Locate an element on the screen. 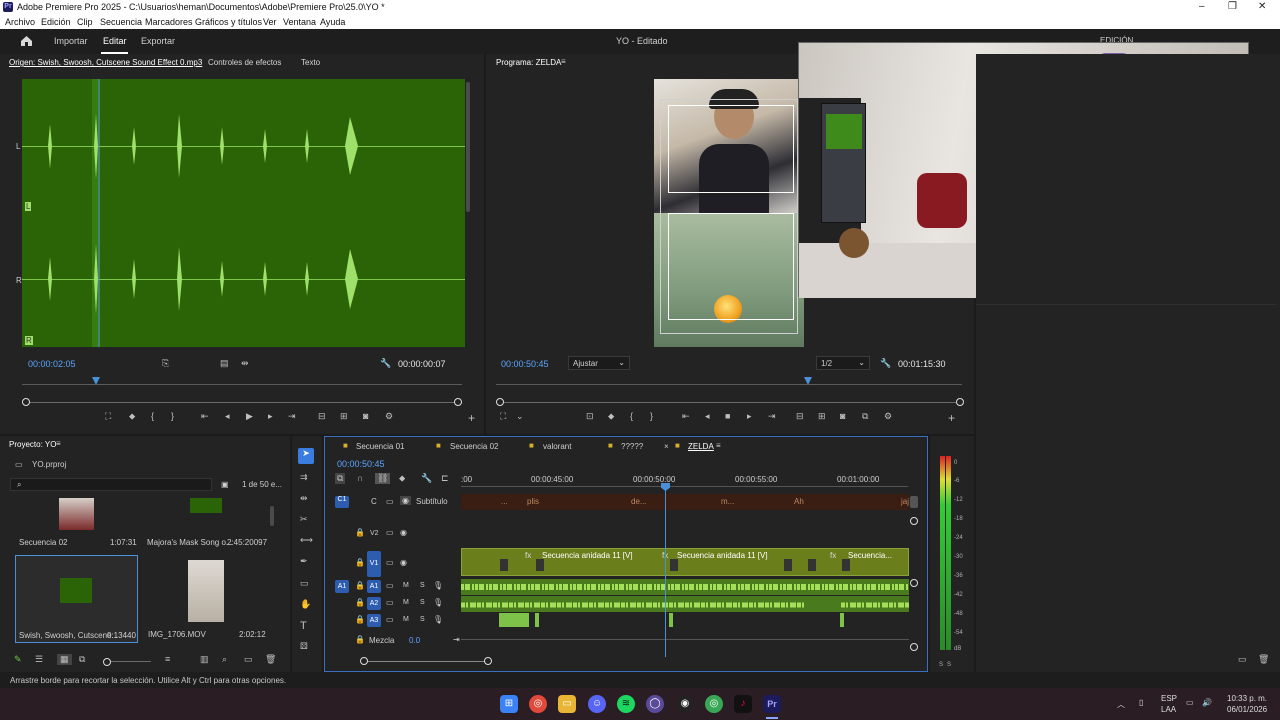 The image size is (1280, 720). lock-icon: 🔒 is located at coordinates (360, 532).